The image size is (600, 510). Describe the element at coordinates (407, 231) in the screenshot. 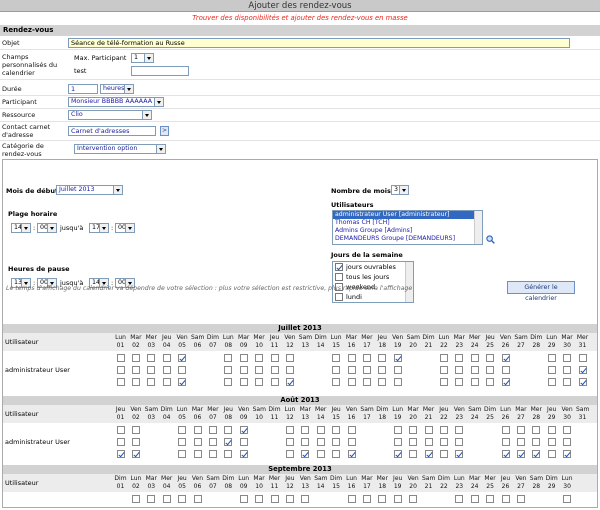

I see `user-option: Admins Groupe [Admins]` at that location.